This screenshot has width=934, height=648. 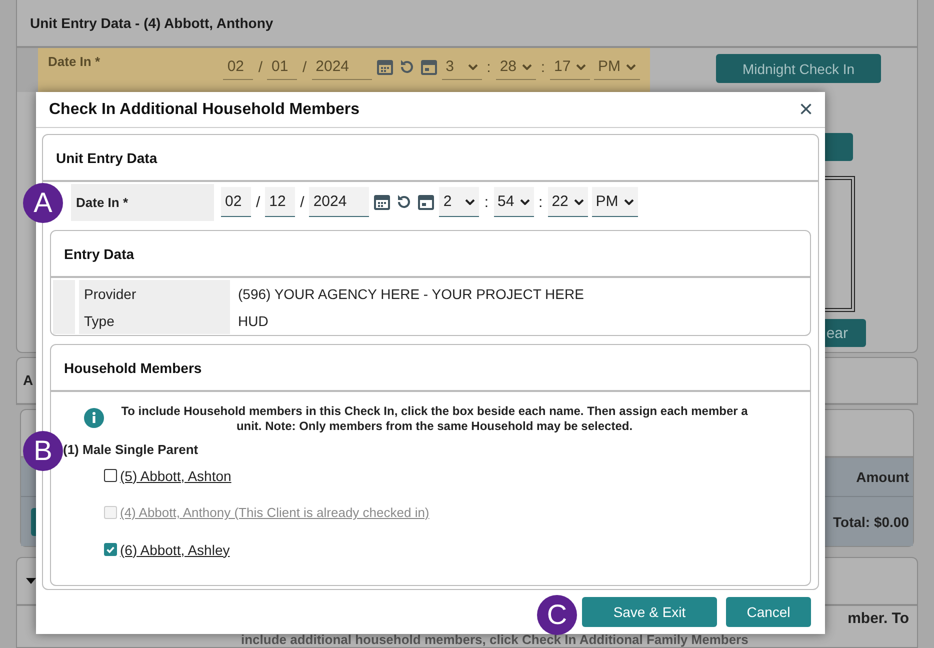 What do you see at coordinates (31, 581) in the screenshot?
I see `caret-icon` at bounding box center [31, 581].